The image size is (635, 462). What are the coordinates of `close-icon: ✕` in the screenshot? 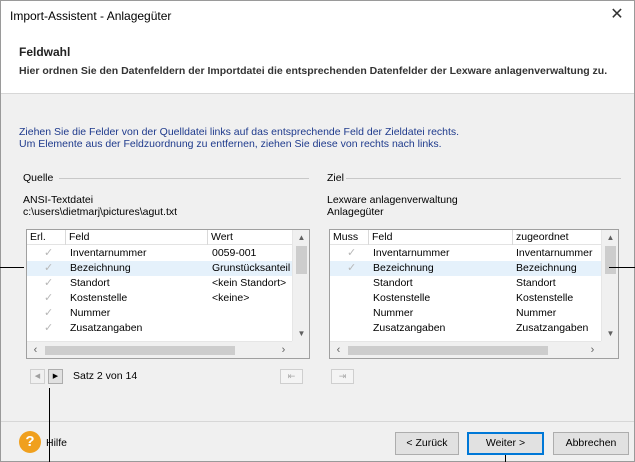 It's located at (617, 15).